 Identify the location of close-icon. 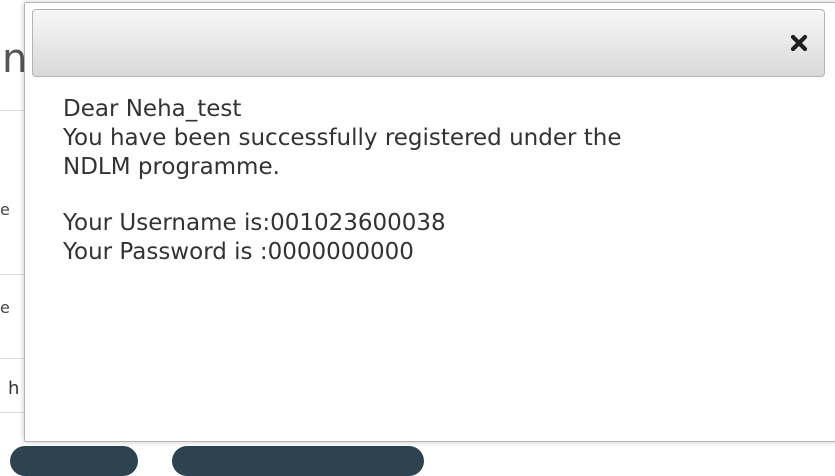
(799, 43).